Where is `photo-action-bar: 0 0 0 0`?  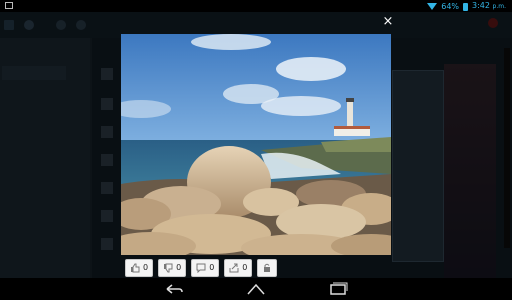
photo-action-bar: 0 0 0 0 is located at coordinates (201, 268).